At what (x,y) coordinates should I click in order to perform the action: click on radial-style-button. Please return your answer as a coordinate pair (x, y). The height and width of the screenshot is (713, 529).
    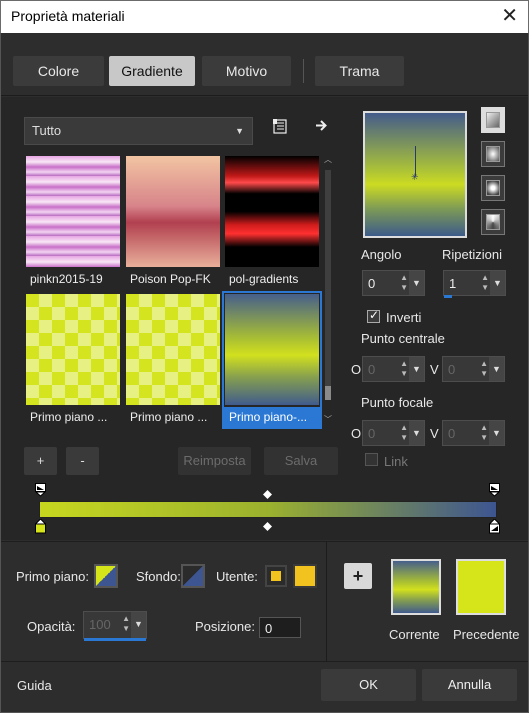
    Looking at the image, I should click on (493, 222).